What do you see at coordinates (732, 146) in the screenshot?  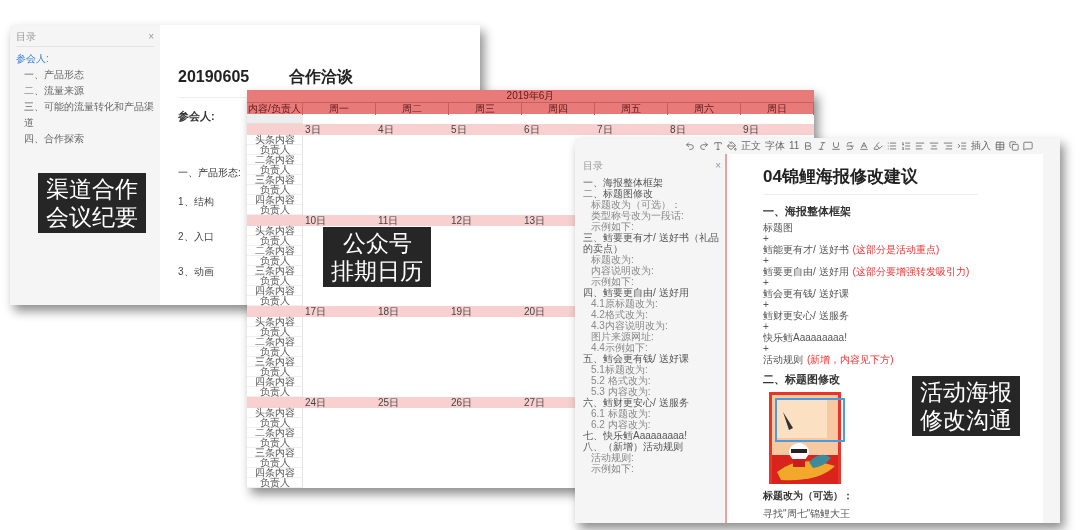 I see `paint-bucket-icon` at bounding box center [732, 146].